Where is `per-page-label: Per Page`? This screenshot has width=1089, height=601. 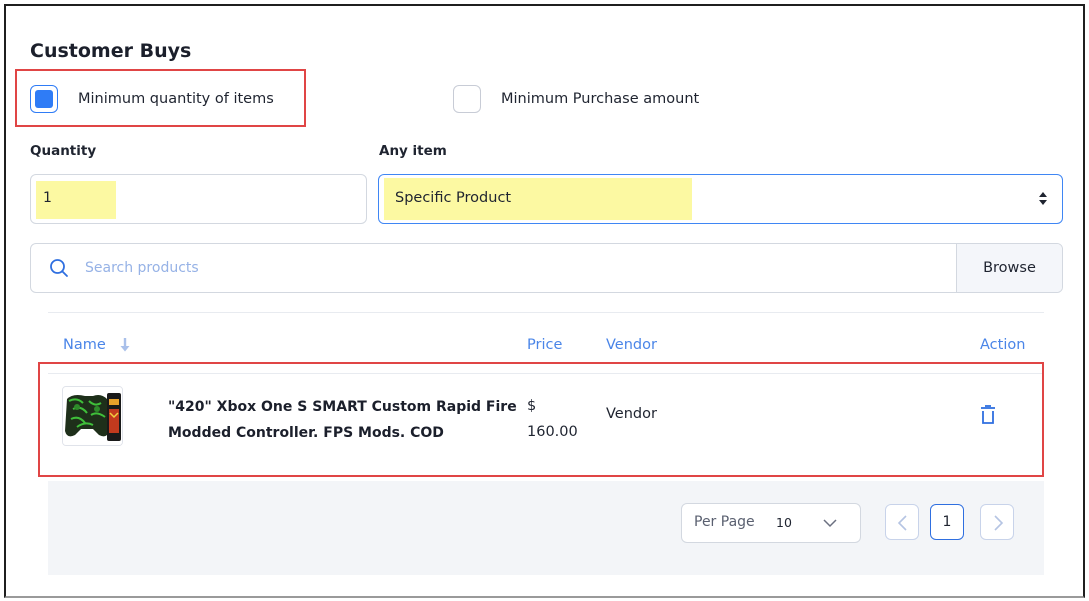
per-page-label: Per Page is located at coordinates (724, 522).